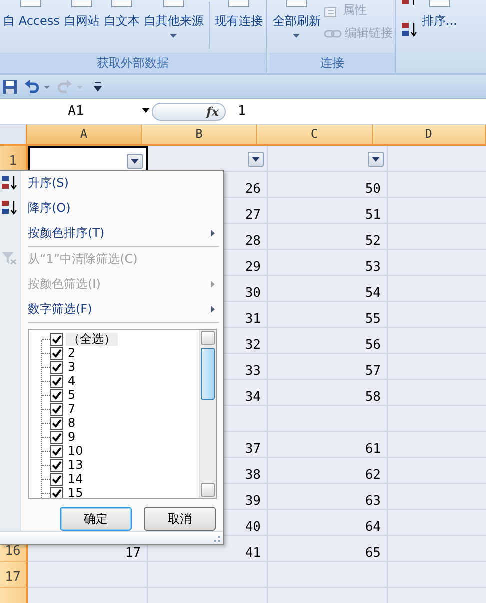 The height and width of the screenshot is (603, 486). I want to click on dialog-button: 取消, so click(180, 519).